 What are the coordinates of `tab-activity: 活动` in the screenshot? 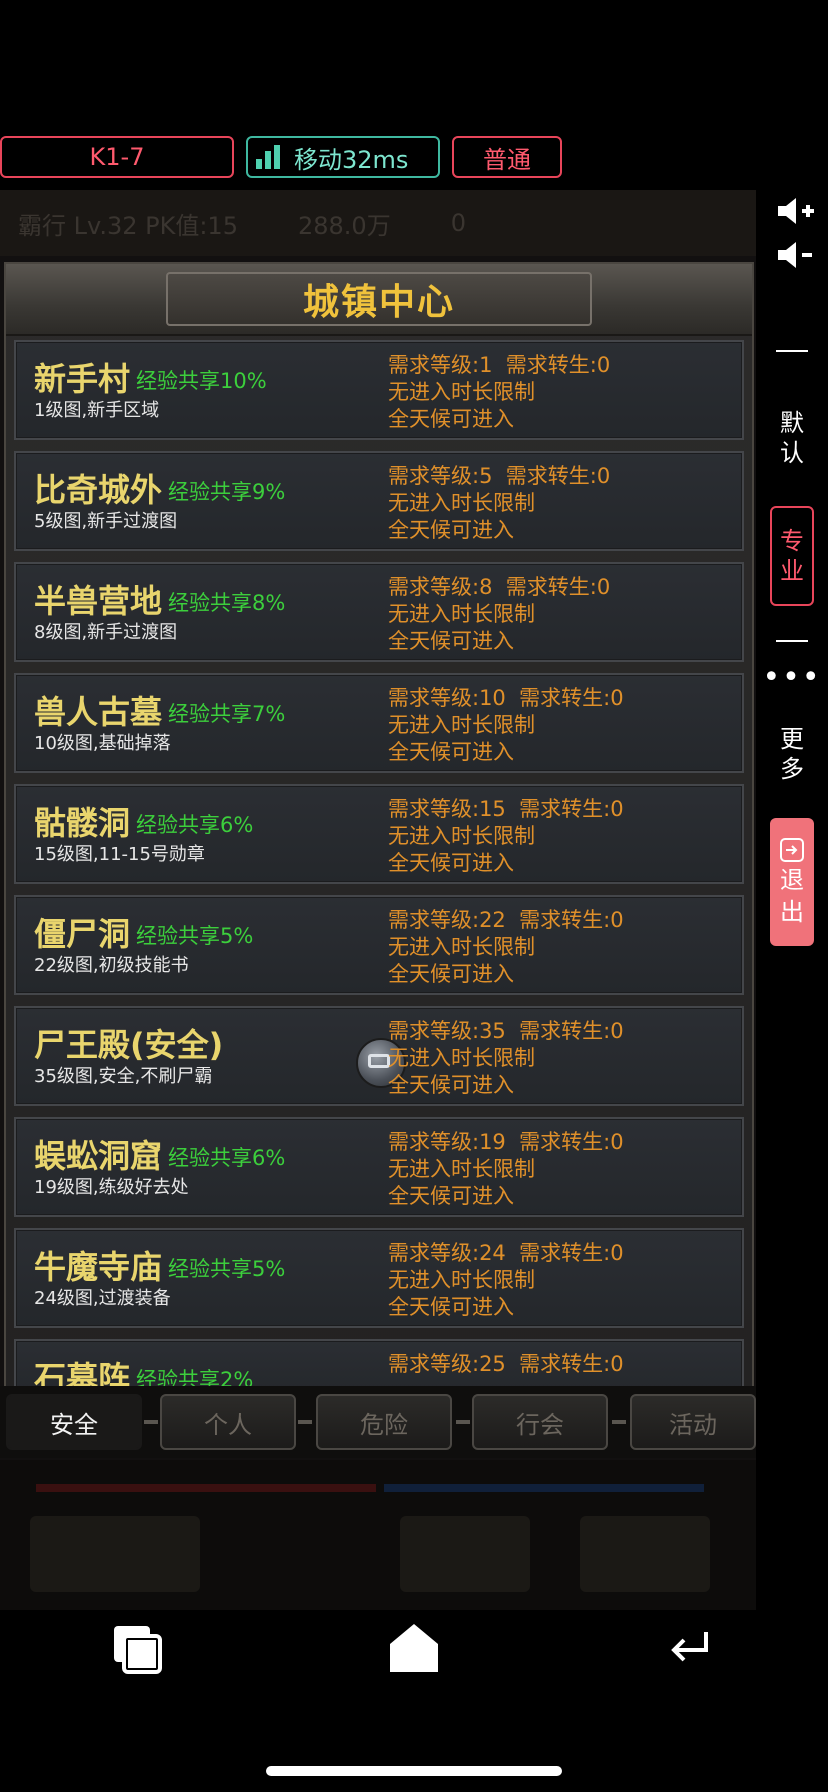 It's located at (693, 1422).